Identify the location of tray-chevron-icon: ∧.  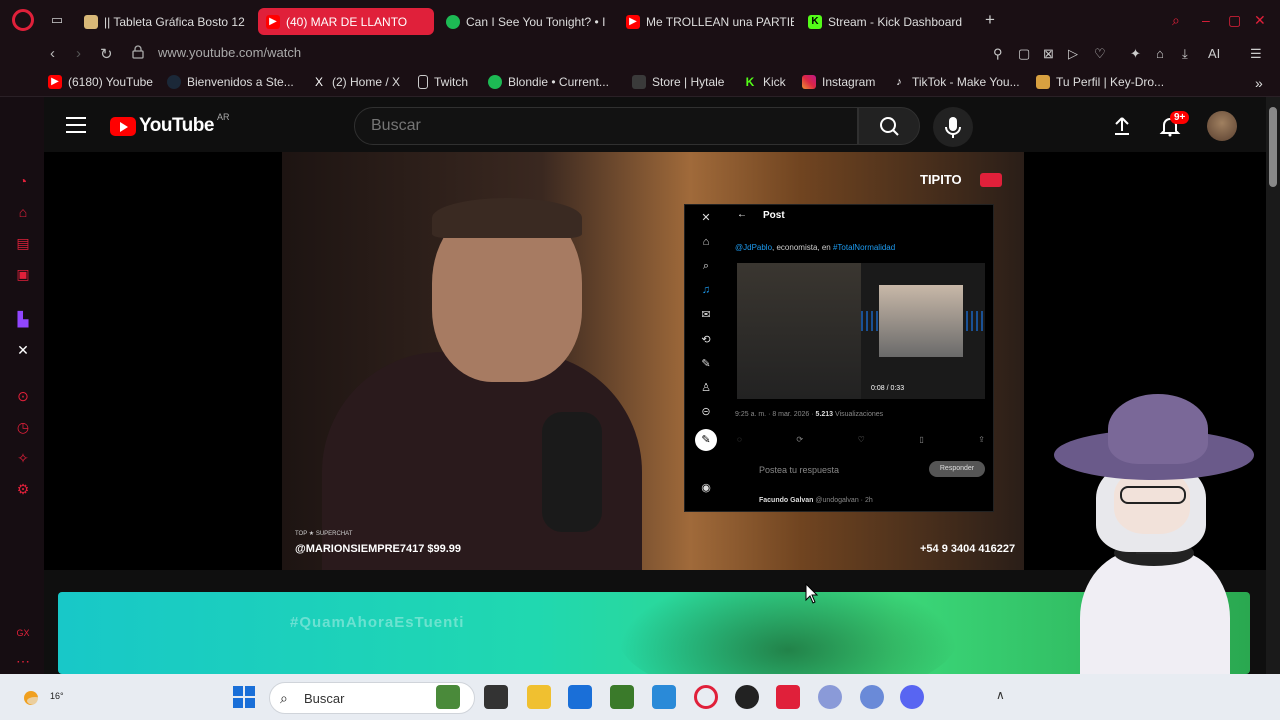
(1000, 695).